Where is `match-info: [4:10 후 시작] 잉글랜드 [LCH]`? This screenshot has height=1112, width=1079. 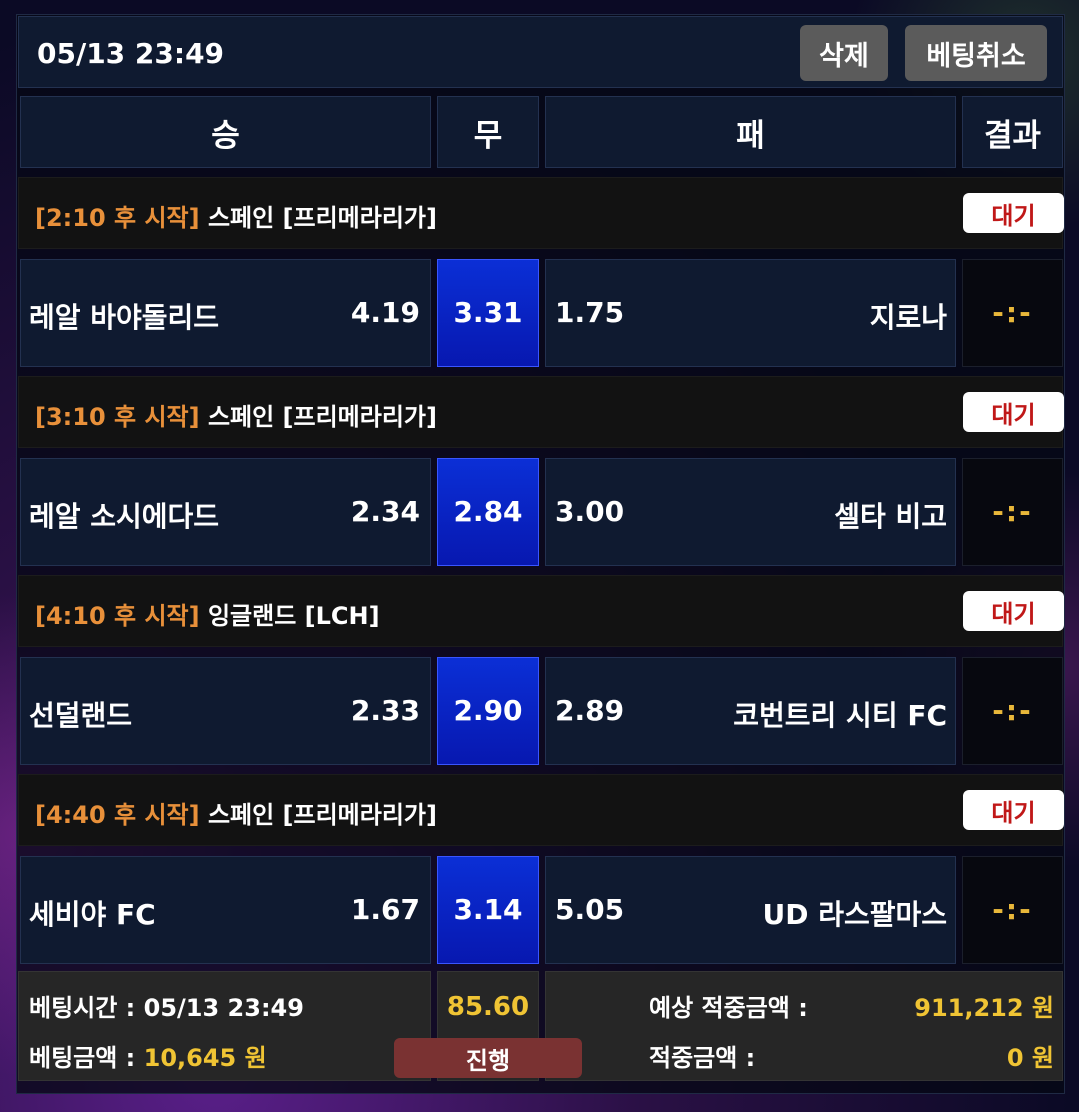 match-info: [4:10 후 시작] 잉글랜드 [LCH] is located at coordinates (207, 613).